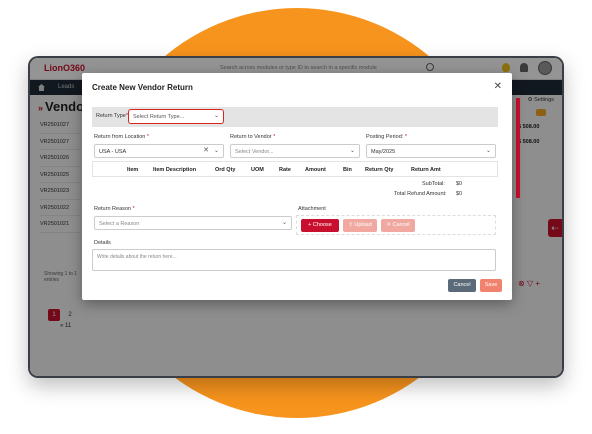 This screenshot has width=592, height=434. I want to click on grid-header: Ord Qty, so click(225, 170).